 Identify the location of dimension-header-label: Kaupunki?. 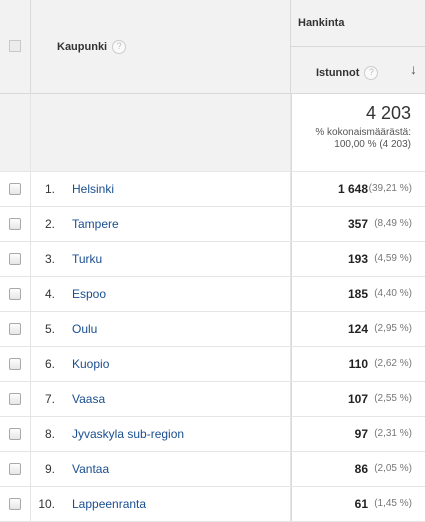
(92, 47).